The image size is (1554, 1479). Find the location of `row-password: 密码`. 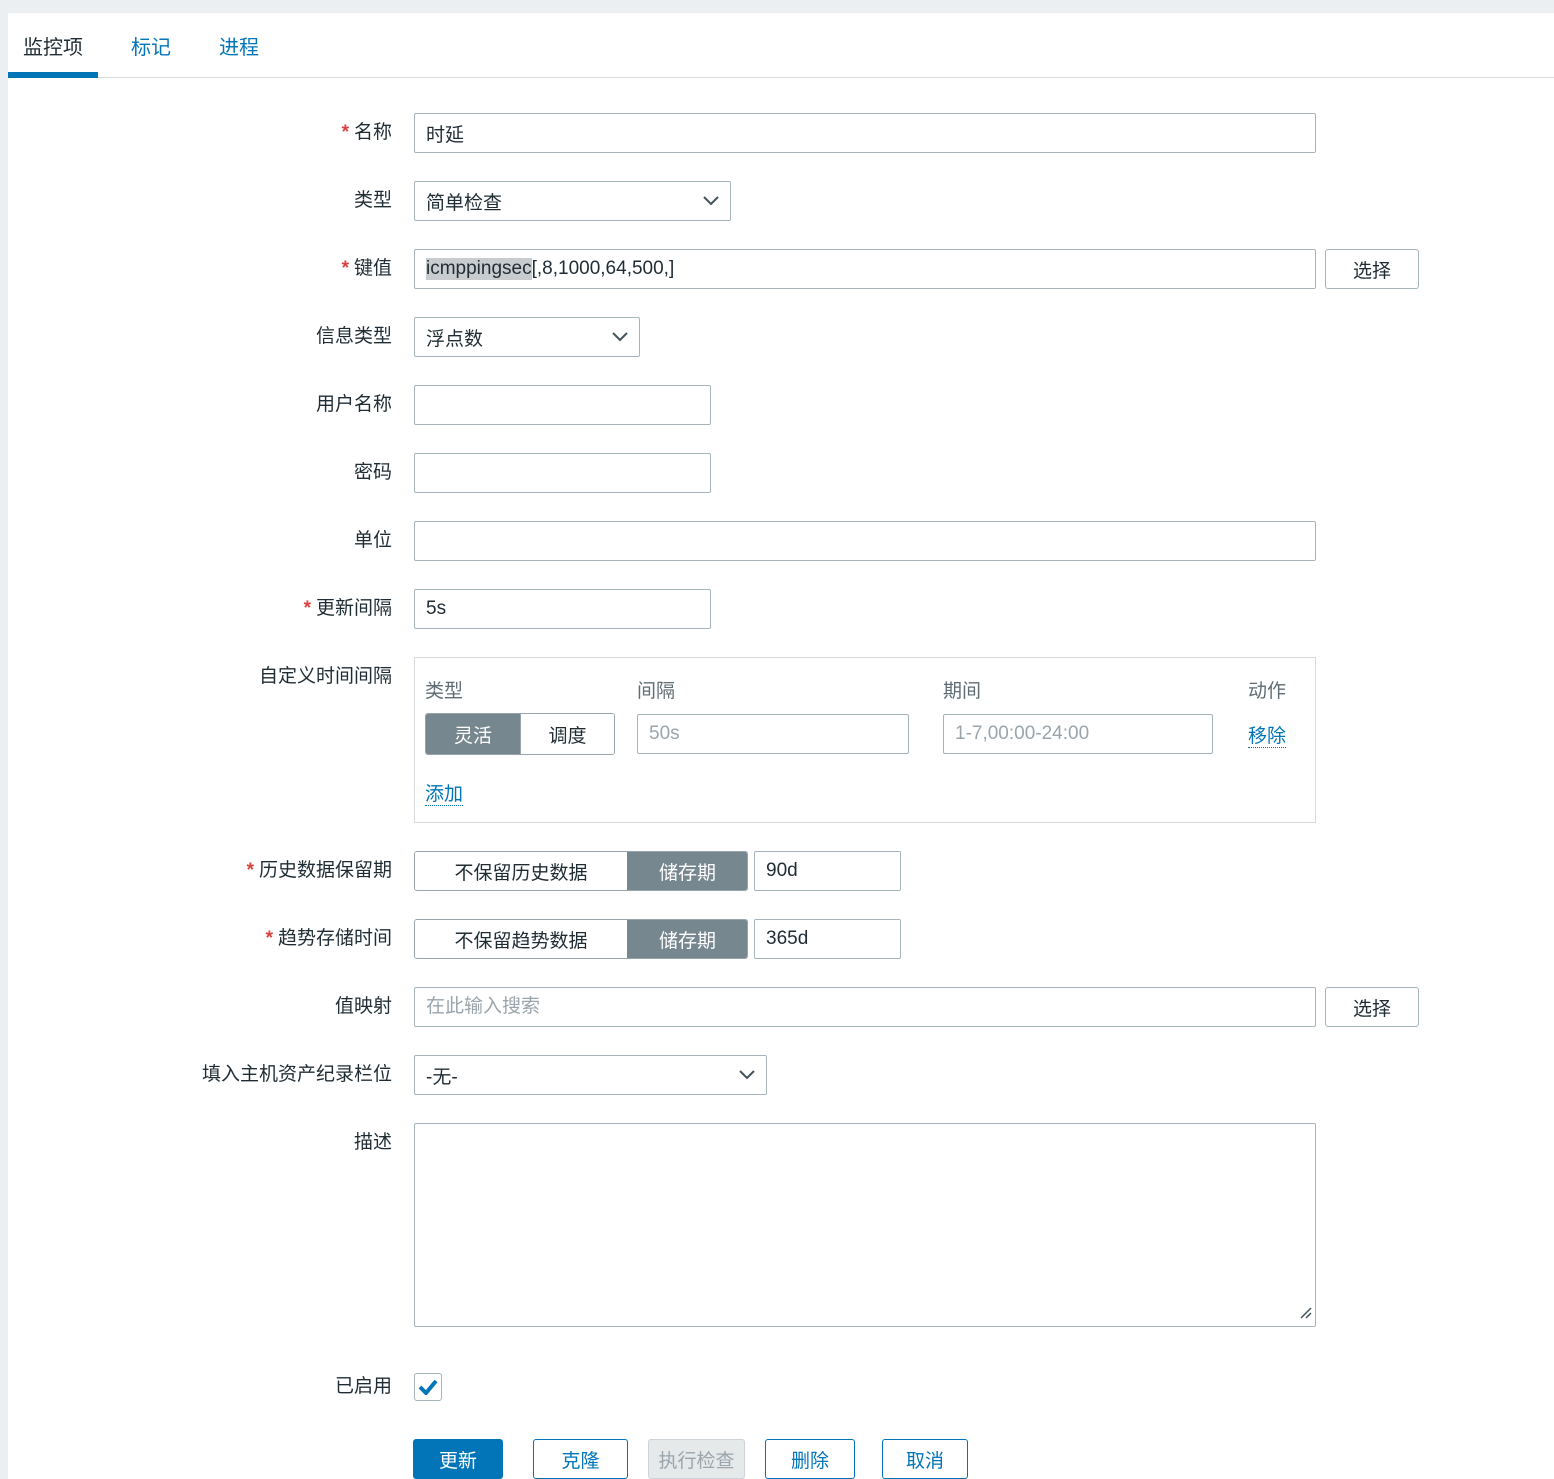

row-password: 密码 is located at coordinates (781, 473).